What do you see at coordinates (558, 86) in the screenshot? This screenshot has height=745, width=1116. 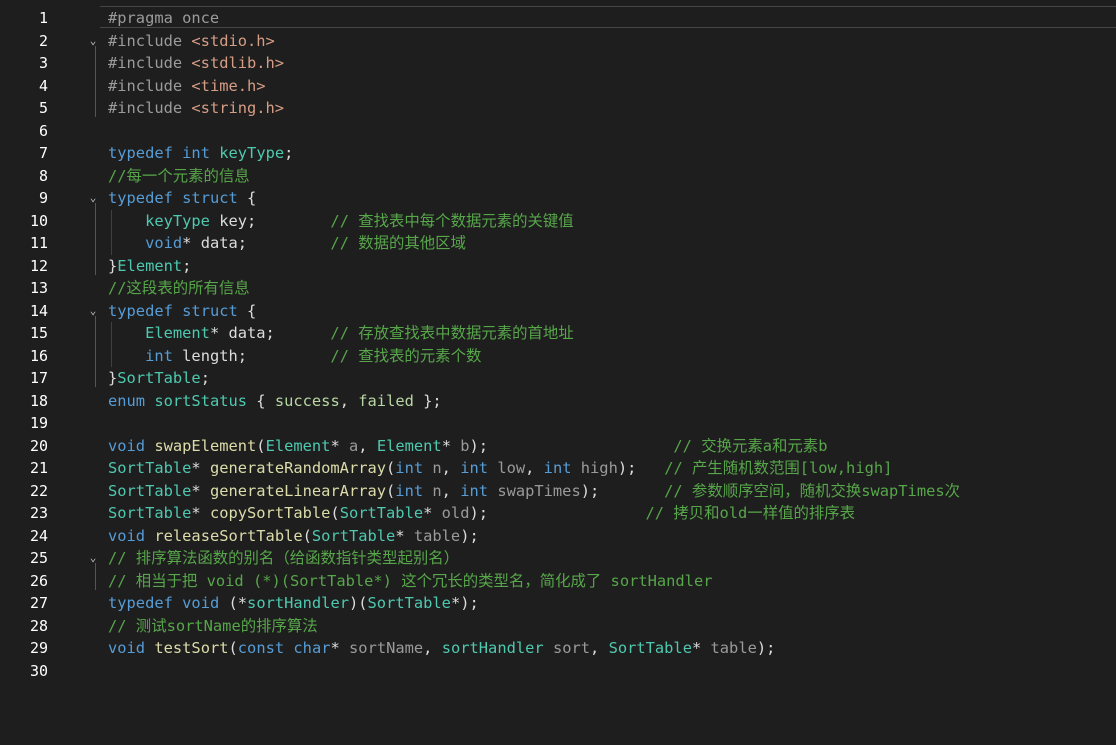 I see `code-line: 4 #include <time.h>` at bounding box center [558, 86].